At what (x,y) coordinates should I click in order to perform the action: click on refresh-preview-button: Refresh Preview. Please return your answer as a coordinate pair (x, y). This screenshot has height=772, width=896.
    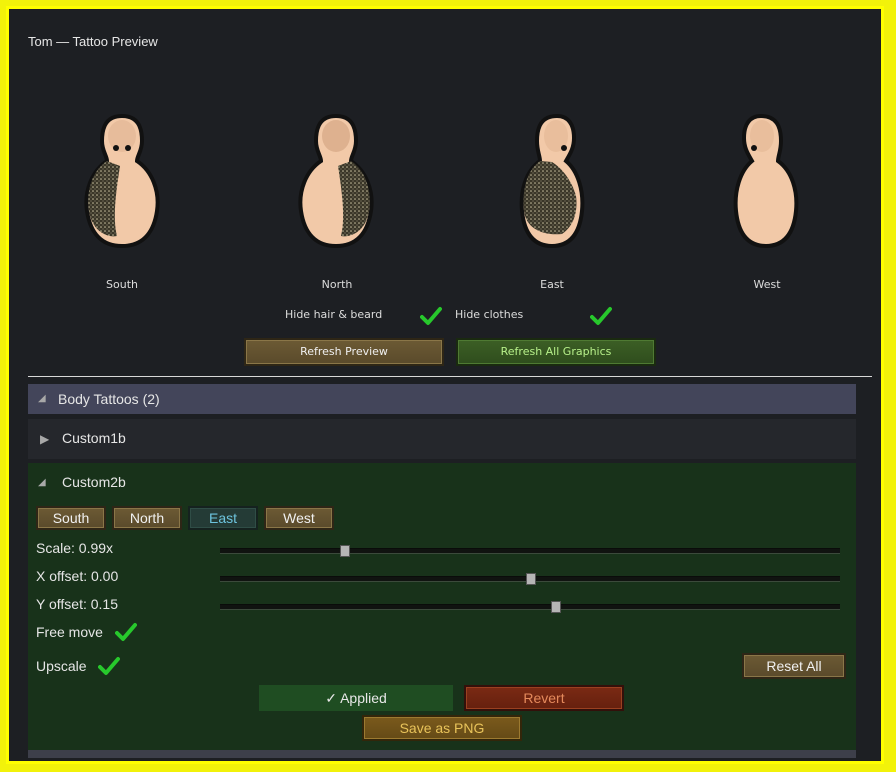
    Looking at the image, I should click on (344, 352).